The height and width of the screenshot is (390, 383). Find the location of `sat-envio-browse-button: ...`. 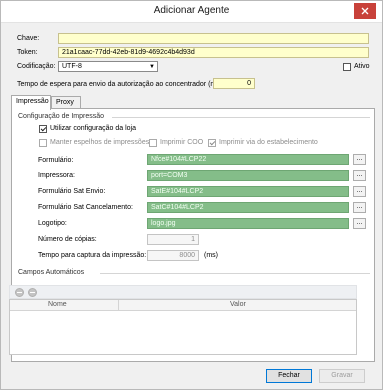

sat-envio-browse-button: ... is located at coordinates (359, 191).